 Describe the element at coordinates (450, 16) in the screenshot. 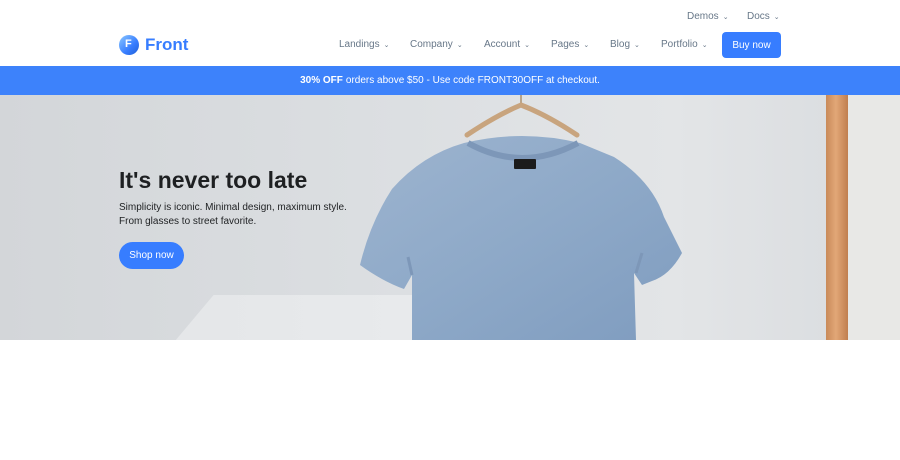

I see `top-bar: Demos ⌄ Docs ⌄` at that location.